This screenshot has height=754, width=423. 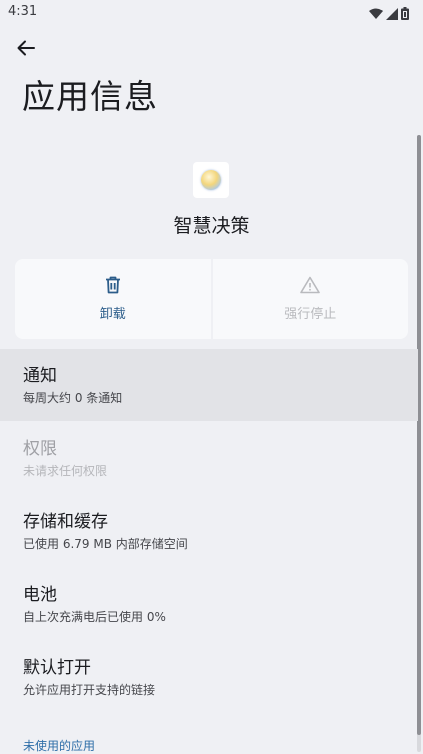 What do you see at coordinates (65, 471) in the screenshot?
I see `permissions-subtitle: 未请求任何权限` at bounding box center [65, 471].